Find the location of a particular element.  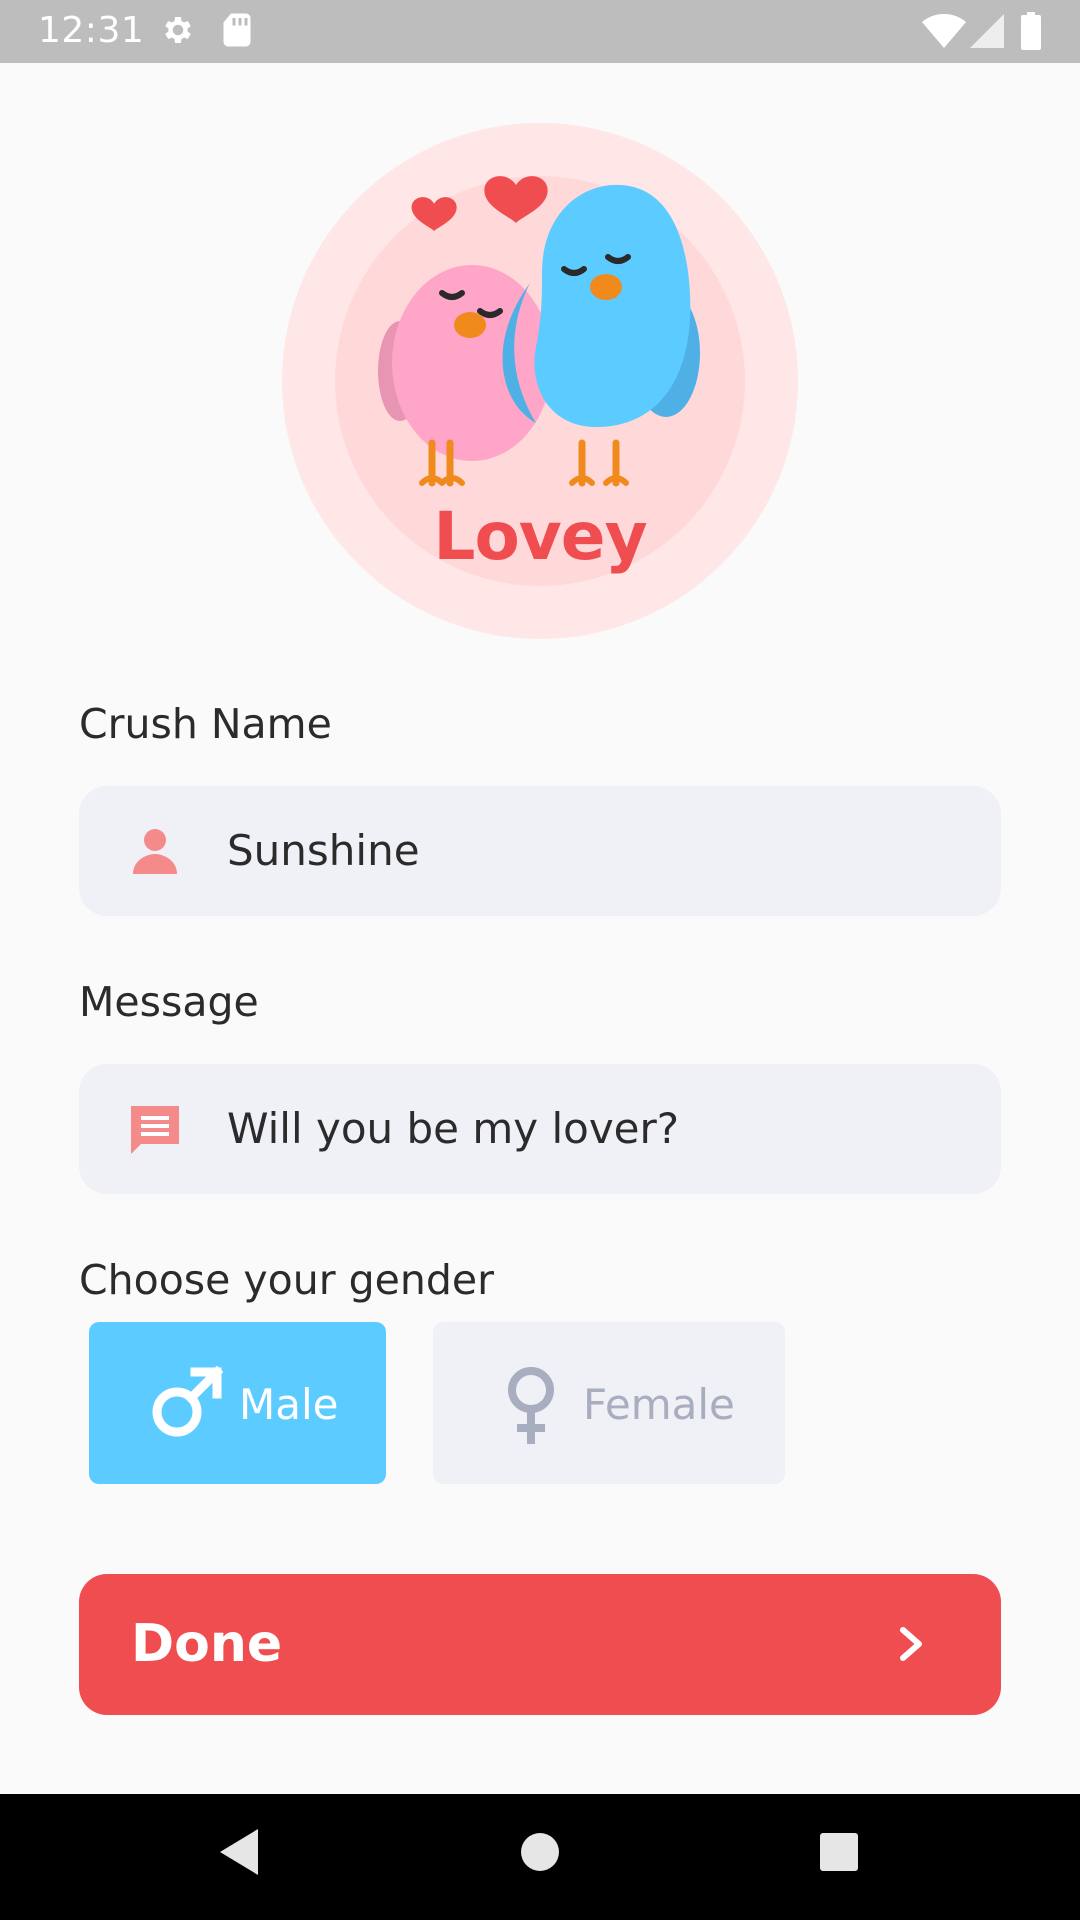

battery-icon is located at coordinates (1031, 33).